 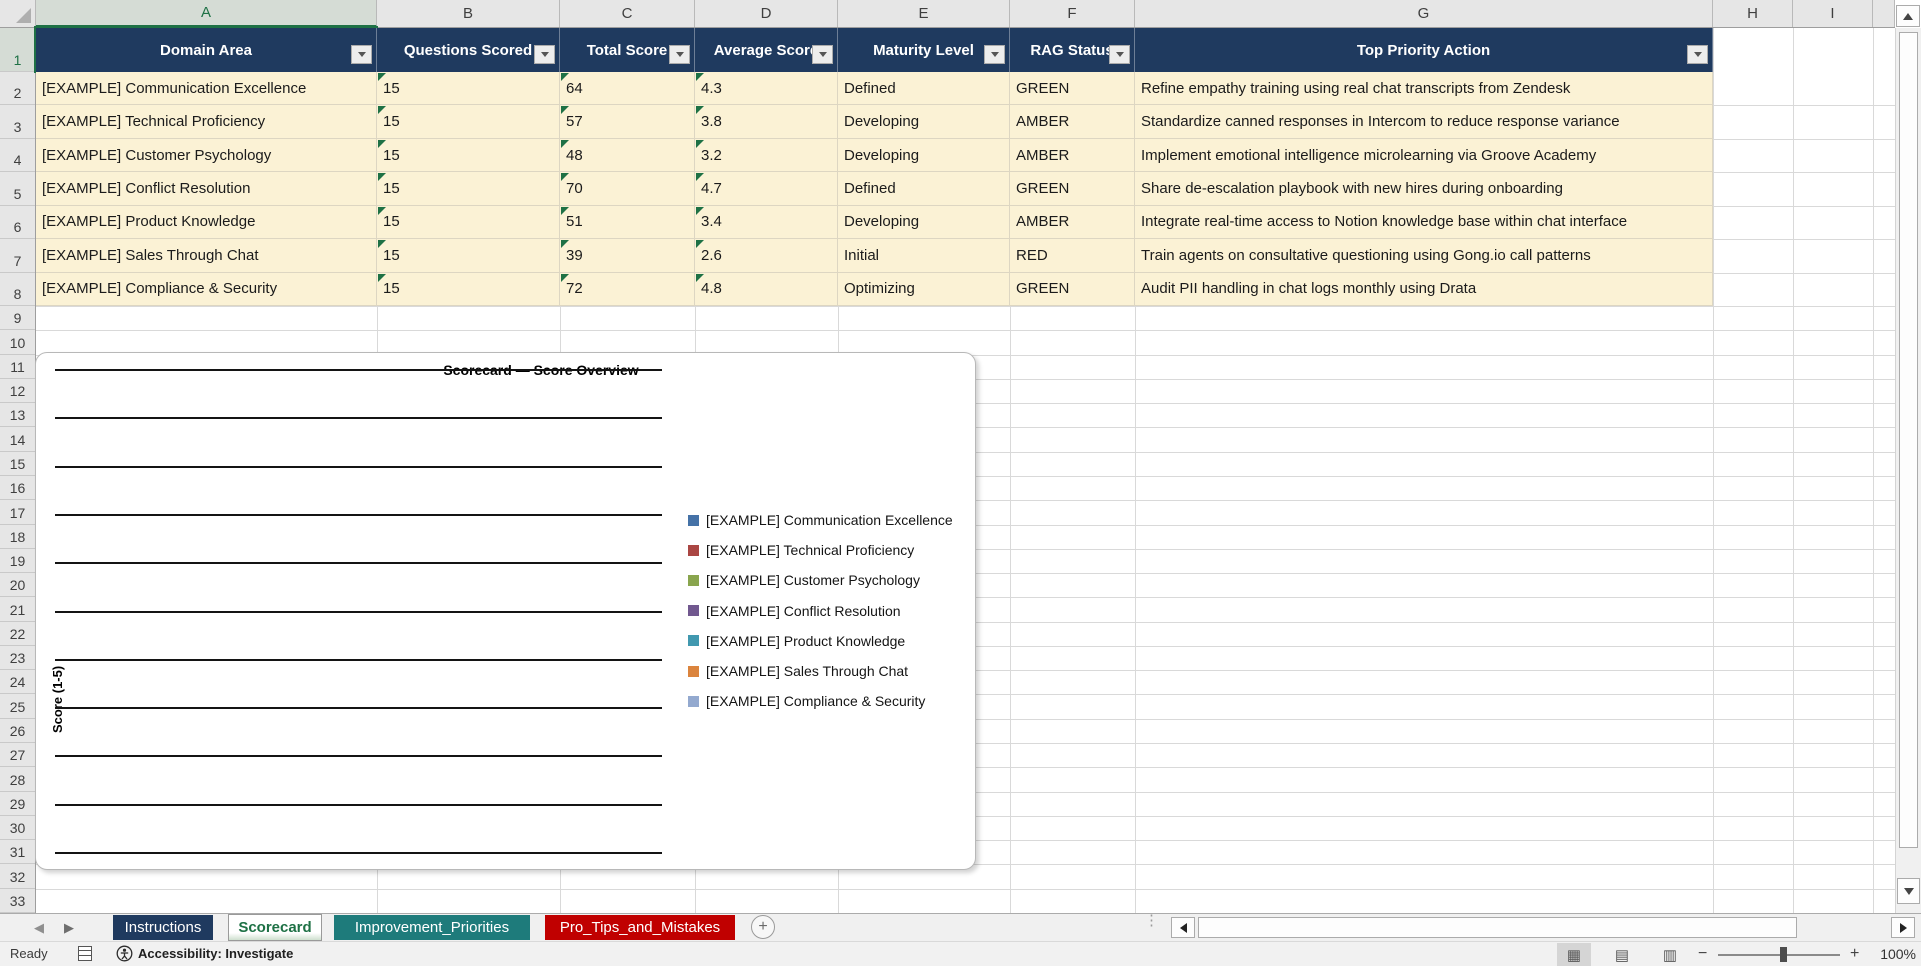 What do you see at coordinates (1424, 13) in the screenshot?
I see `column-header-G: G` at bounding box center [1424, 13].